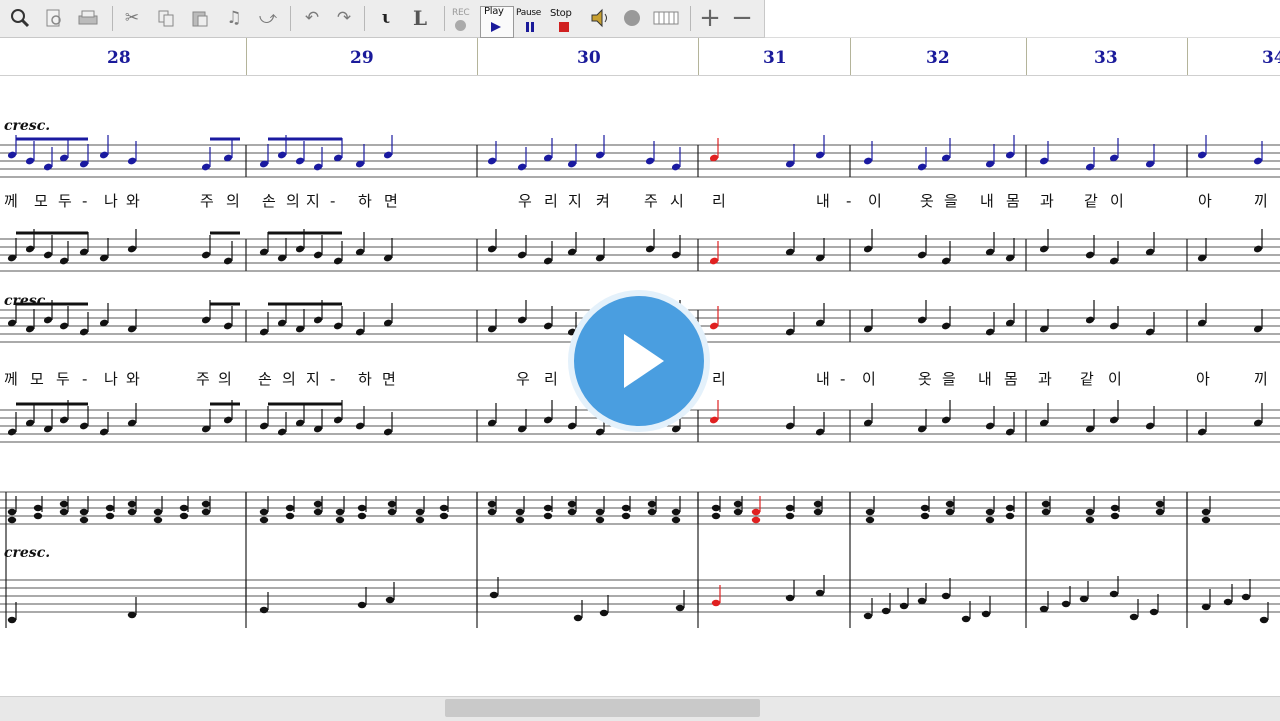 This screenshot has height=721, width=1280. What do you see at coordinates (602, 708) in the screenshot?
I see `scrollbar-thumb` at bounding box center [602, 708].